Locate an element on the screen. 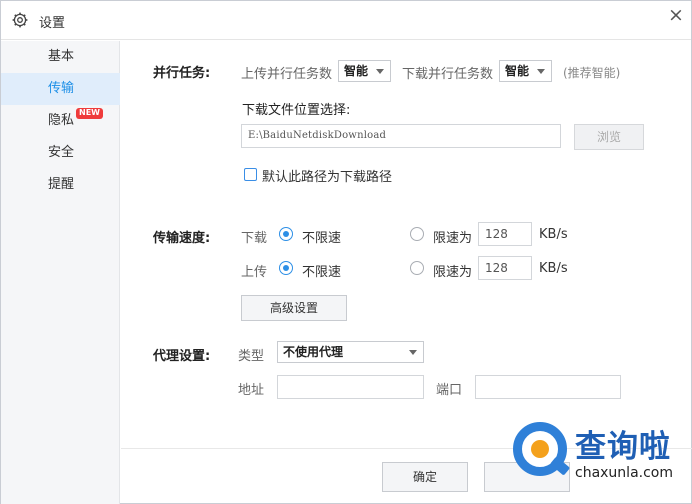 The width and height of the screenshot is (692, 504). download-limit-input: 128 is located at coordinates (505, 234).